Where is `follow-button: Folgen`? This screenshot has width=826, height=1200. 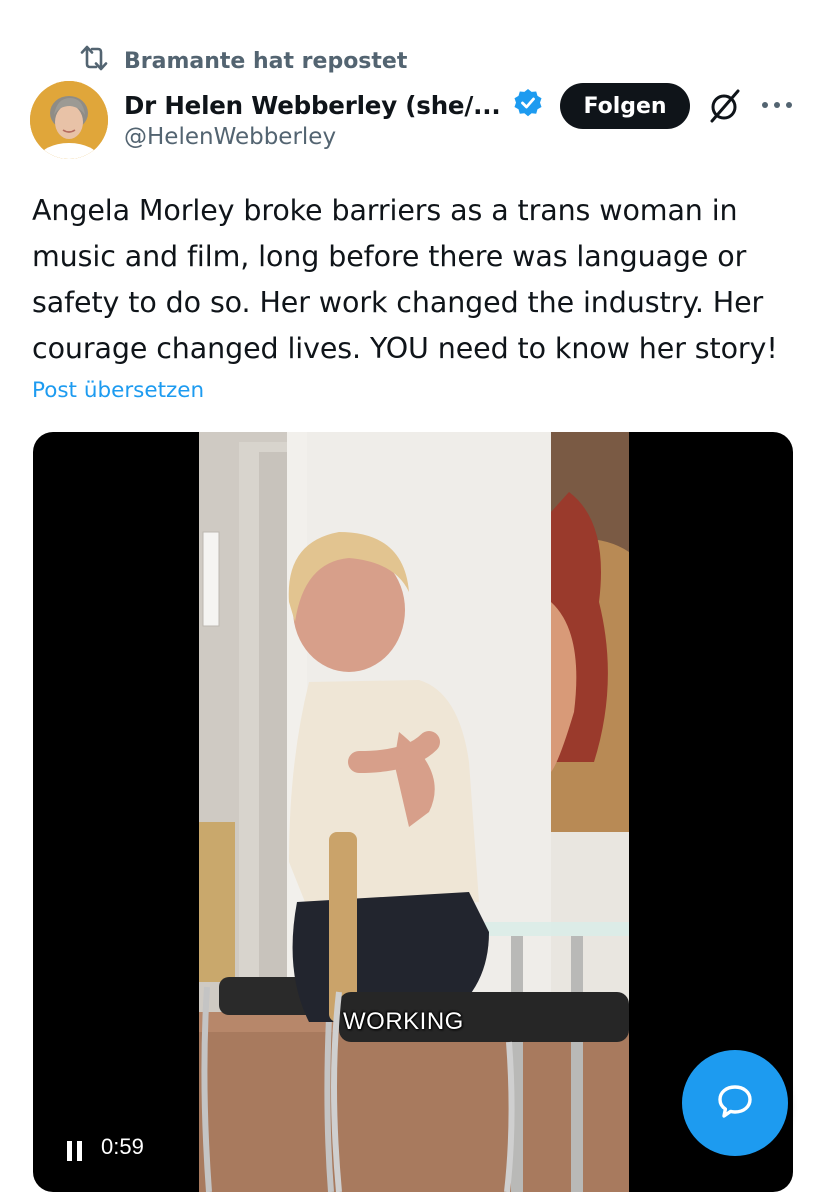 follow-button: Folgen is located at coordinates (625, 106).